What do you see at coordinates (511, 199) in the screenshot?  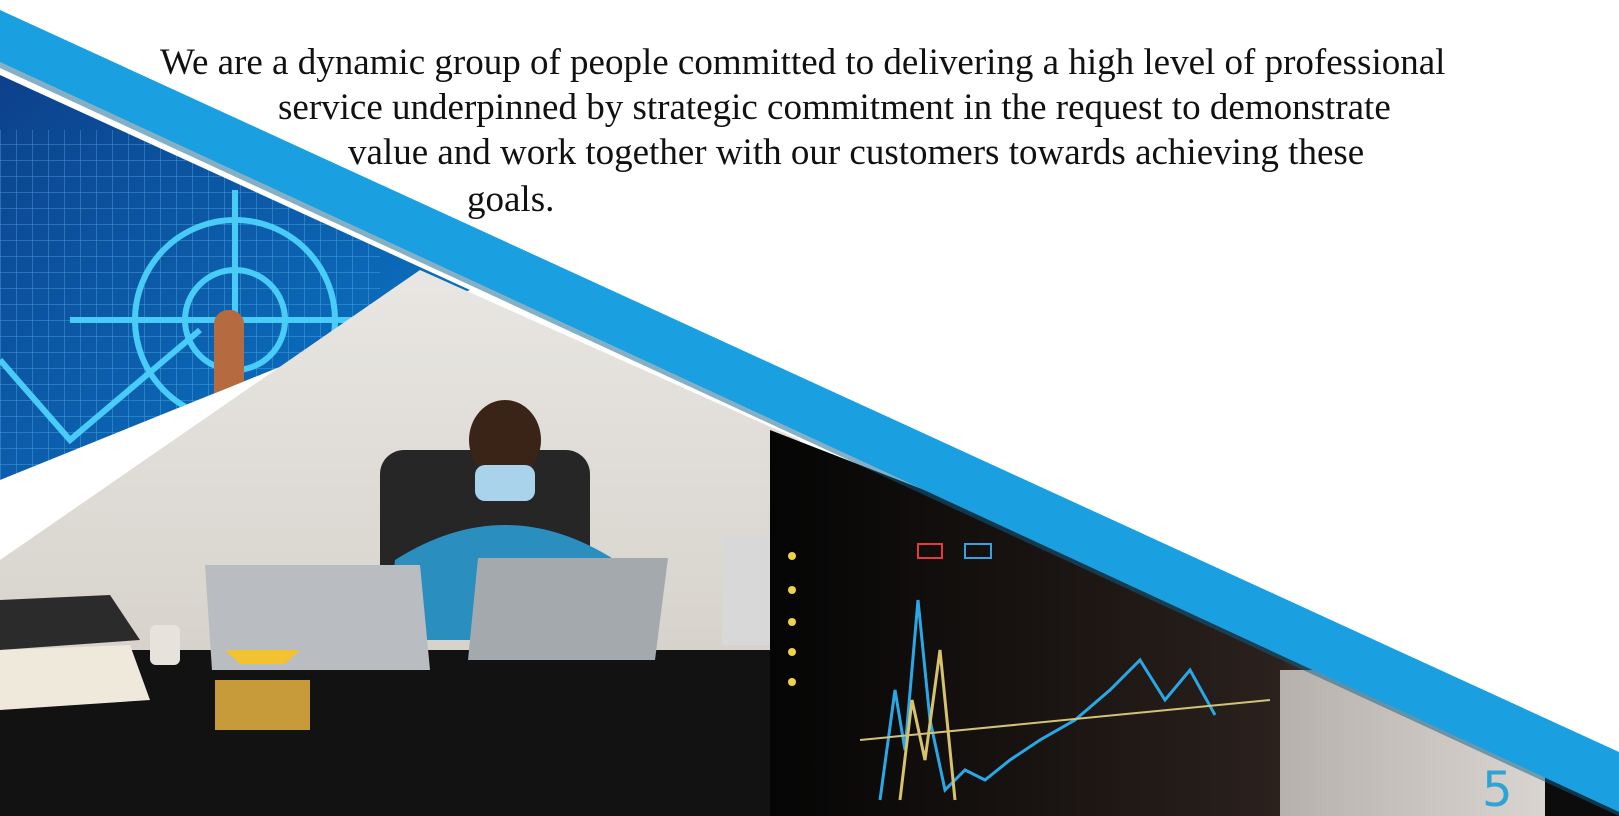 I see `mission-statement-line-4: goals.` at bounding box center [511, 199].